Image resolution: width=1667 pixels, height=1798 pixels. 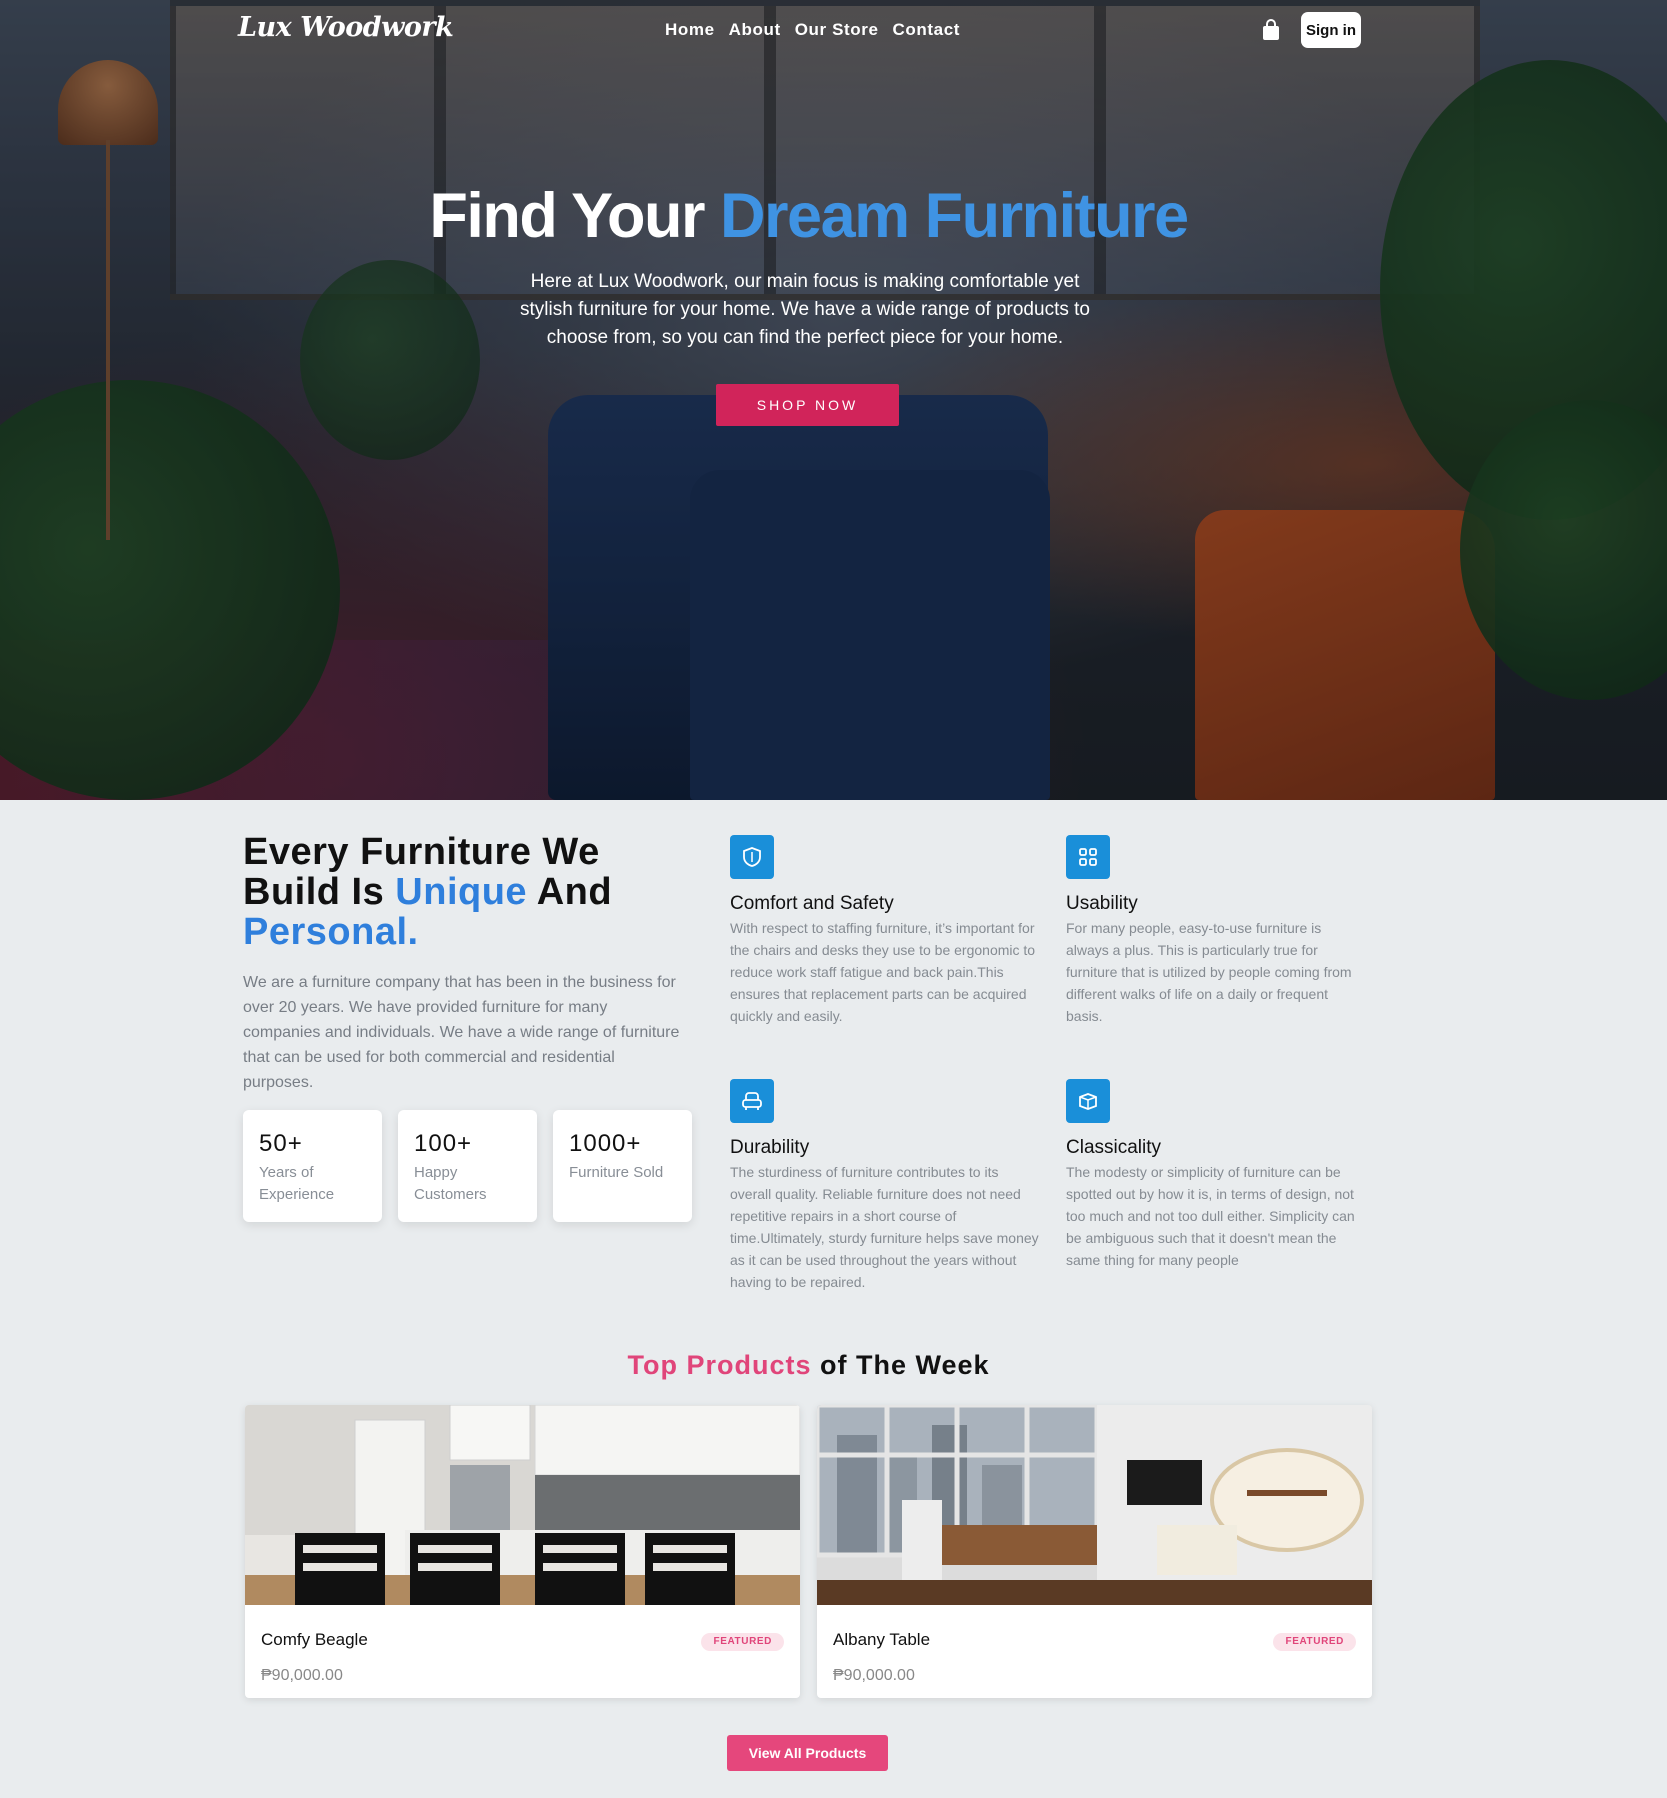 I want to click on nav-link-contact: Contact, so click(x=926, y=30).